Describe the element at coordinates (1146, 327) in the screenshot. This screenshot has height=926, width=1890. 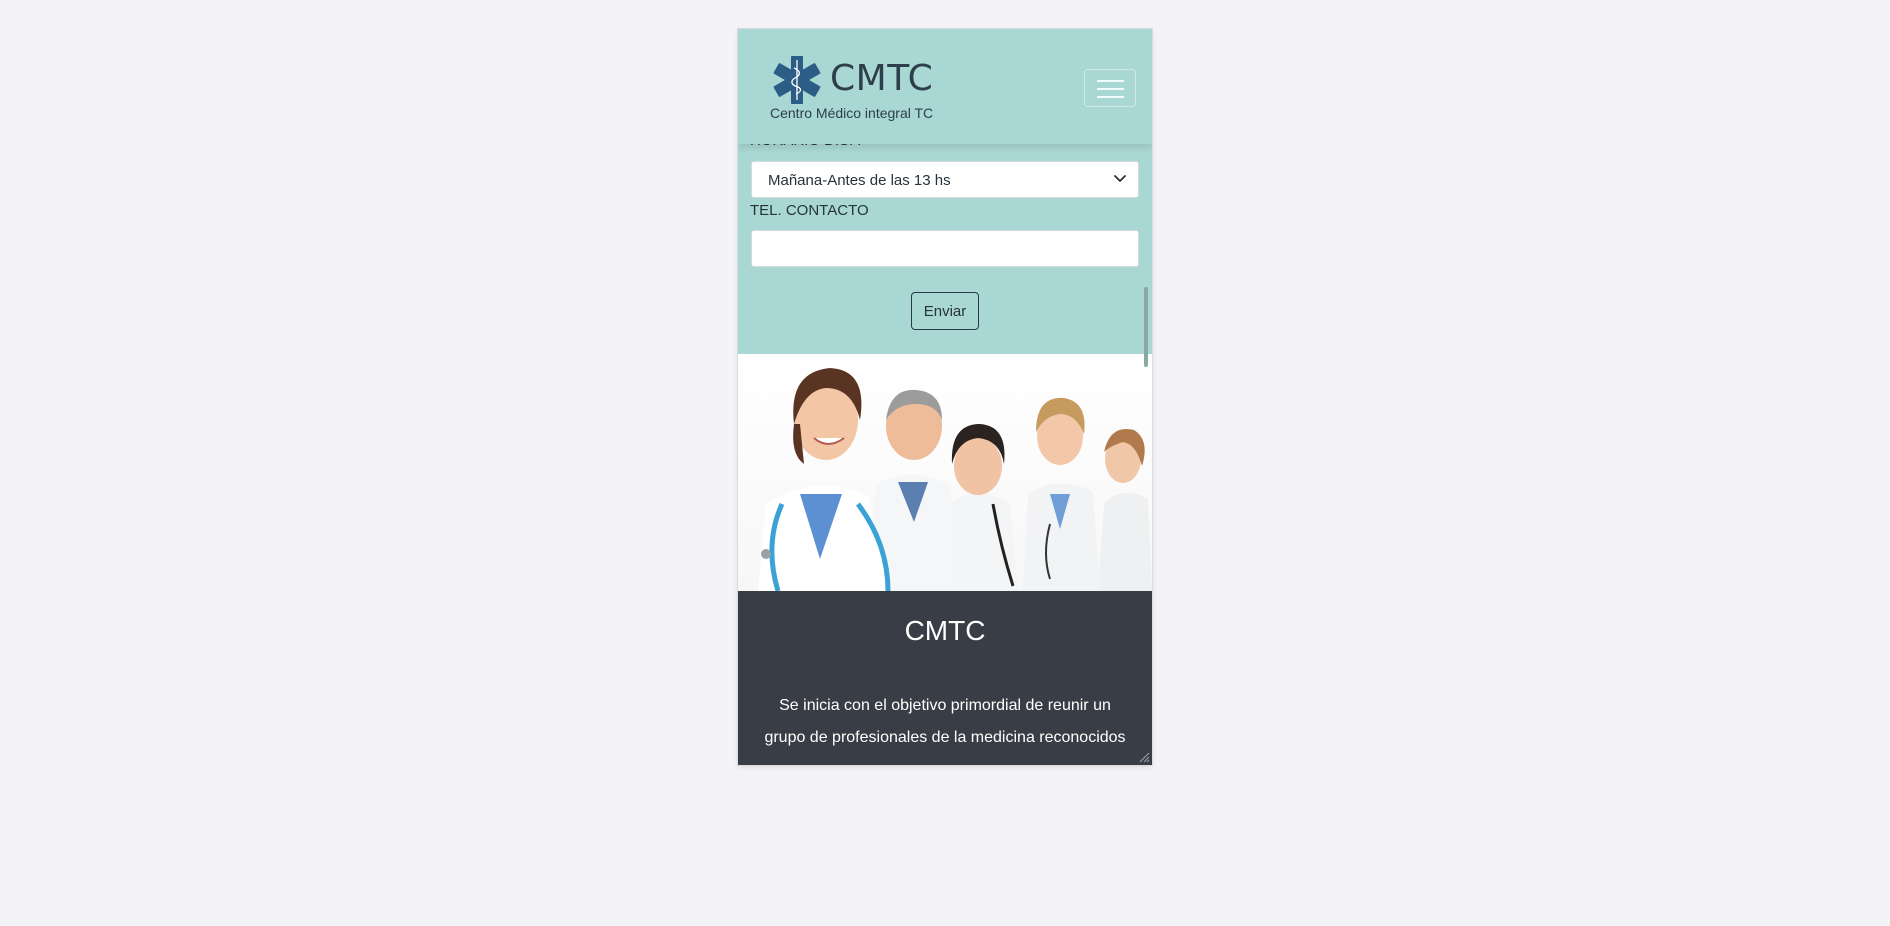
I see `scrollbar-thumb` at that location.